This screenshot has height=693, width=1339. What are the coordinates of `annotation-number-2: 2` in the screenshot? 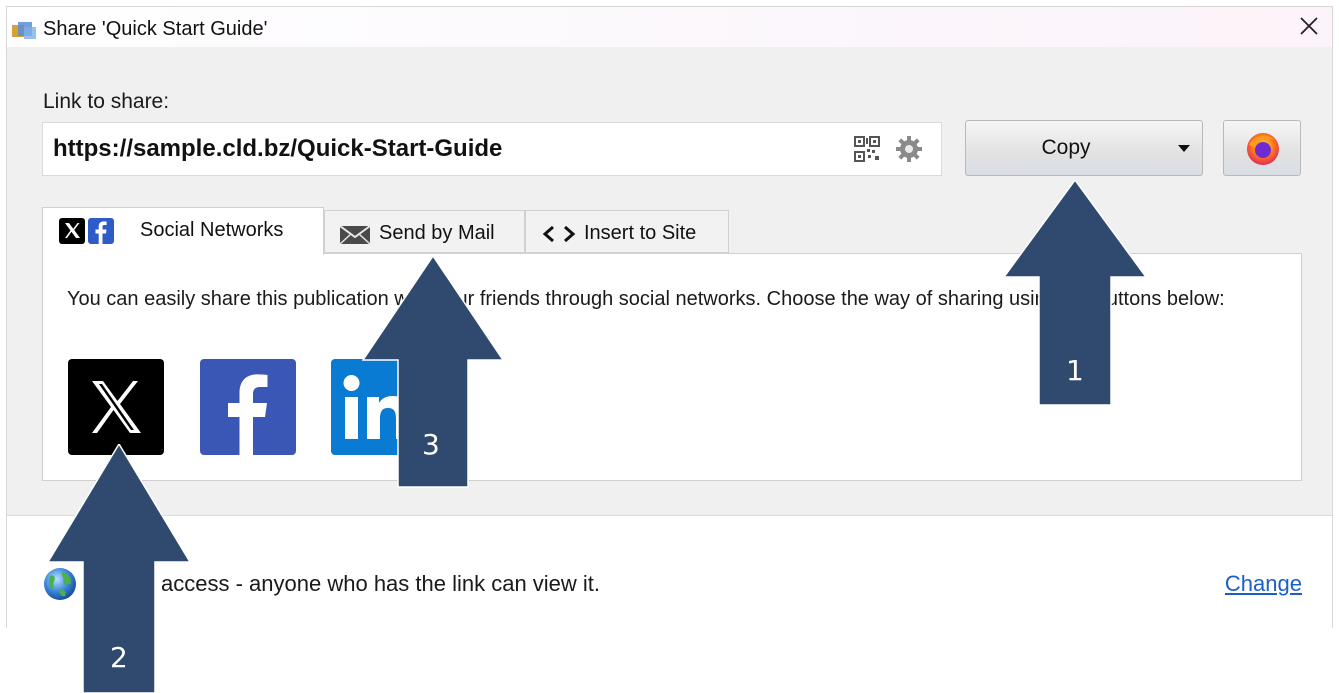 It's located at (119, 657).